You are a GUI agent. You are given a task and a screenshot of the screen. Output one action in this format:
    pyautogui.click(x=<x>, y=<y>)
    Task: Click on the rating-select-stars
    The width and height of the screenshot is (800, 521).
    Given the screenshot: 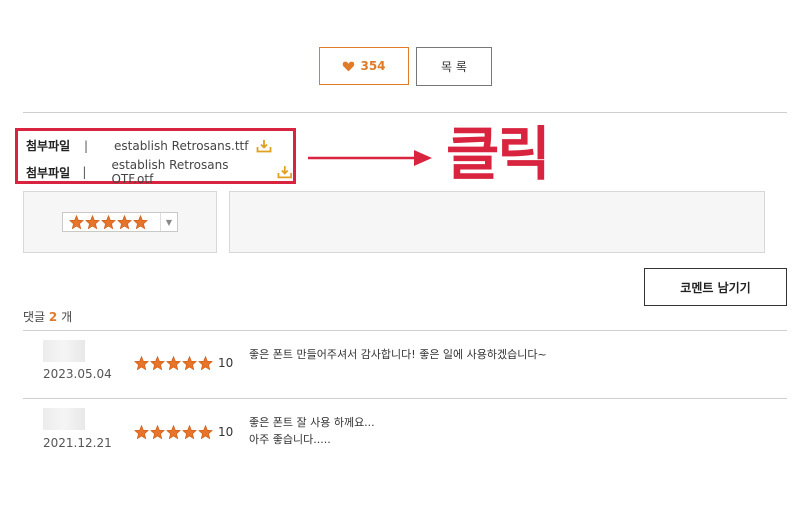 What is the action you would take?
    pyautogui.click(x=111, y=222)
    